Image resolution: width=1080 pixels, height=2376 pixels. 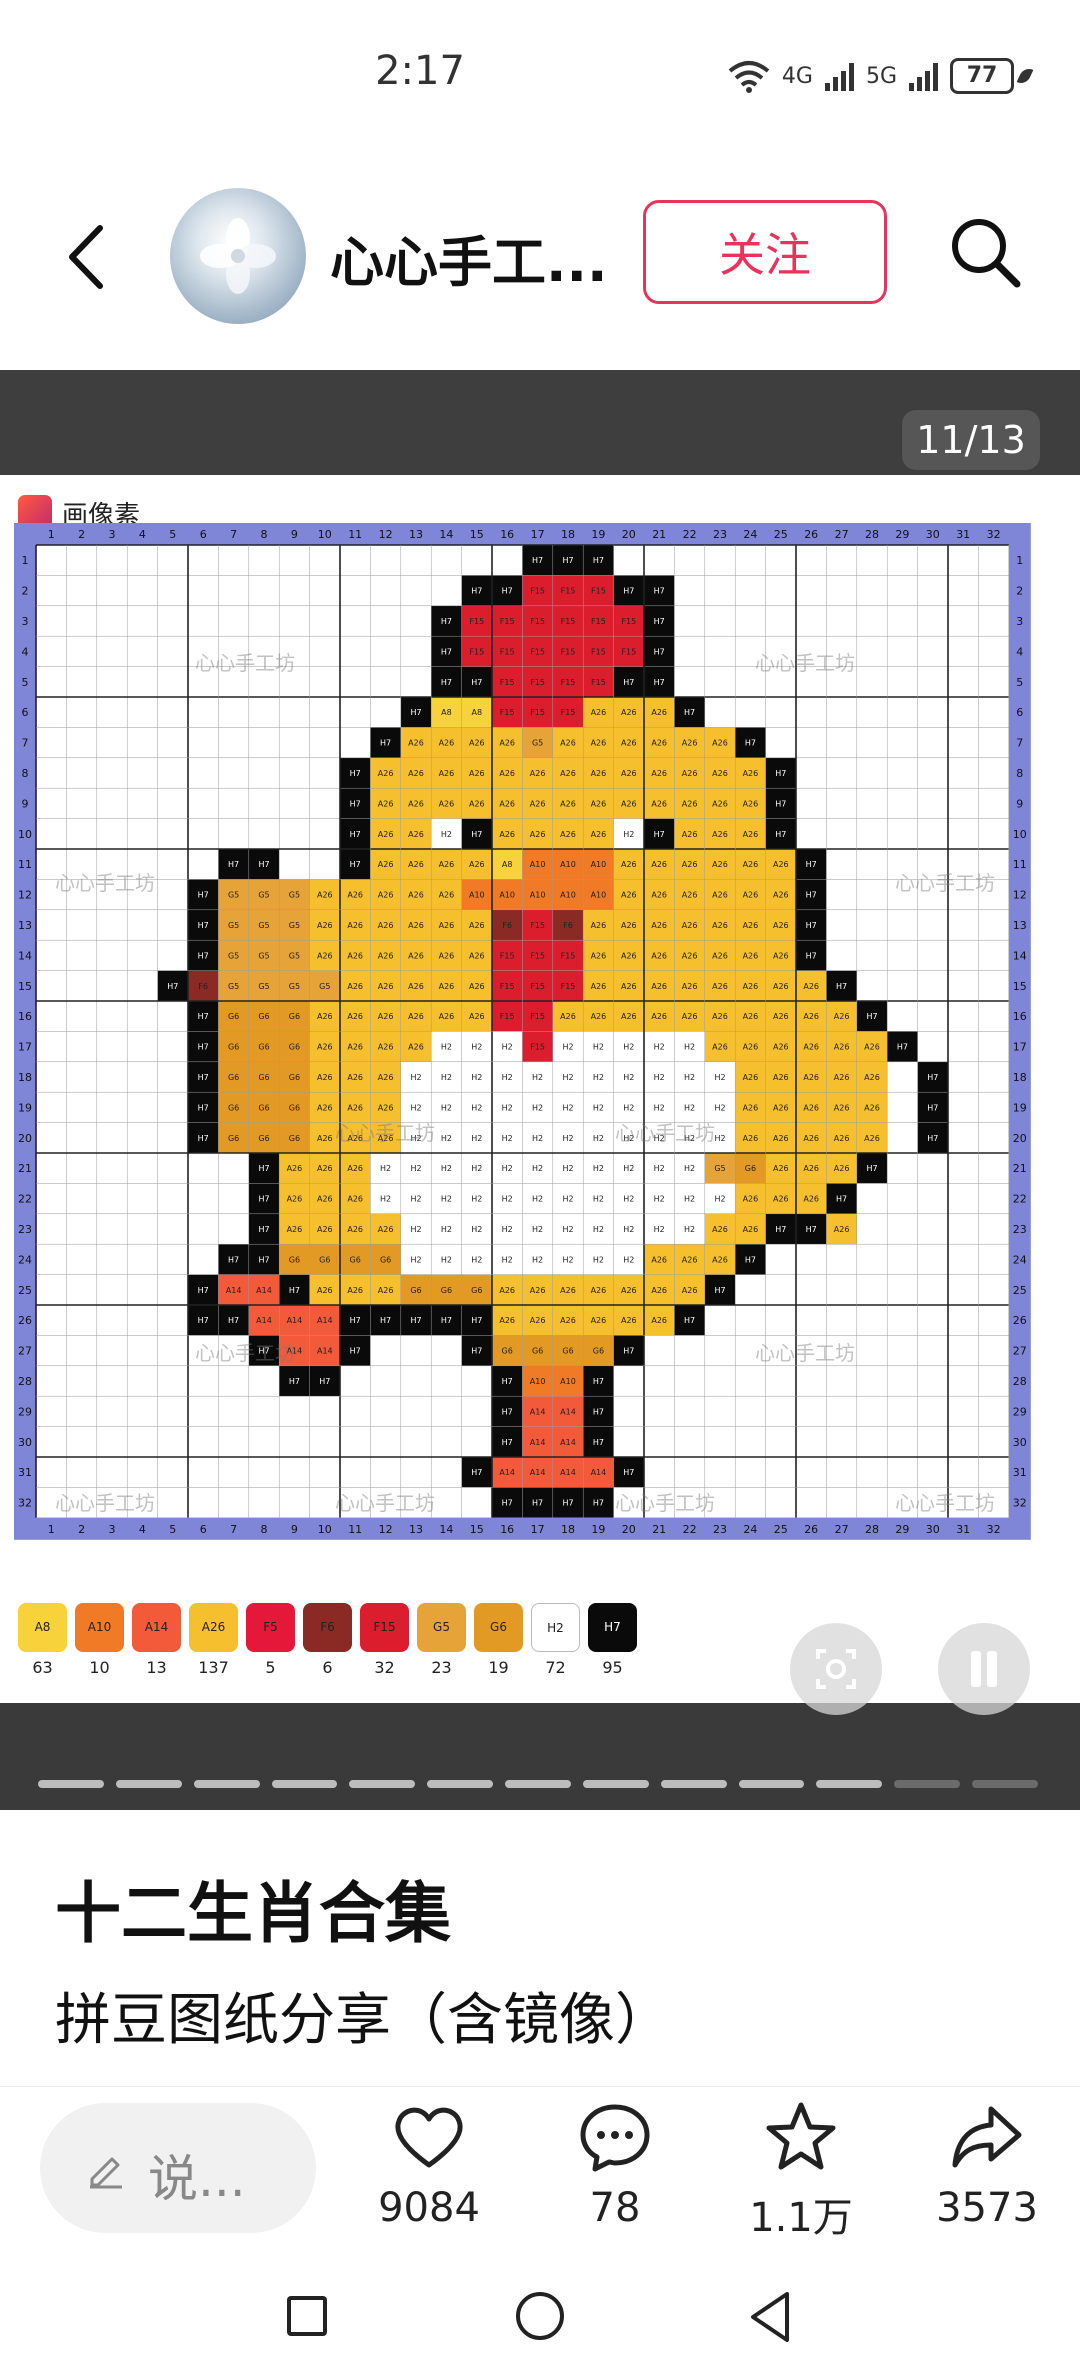 What do you see at coordinates (982, 76) in the screenshot?
I see `battery-level: 77` at bounding box center [982, 76].